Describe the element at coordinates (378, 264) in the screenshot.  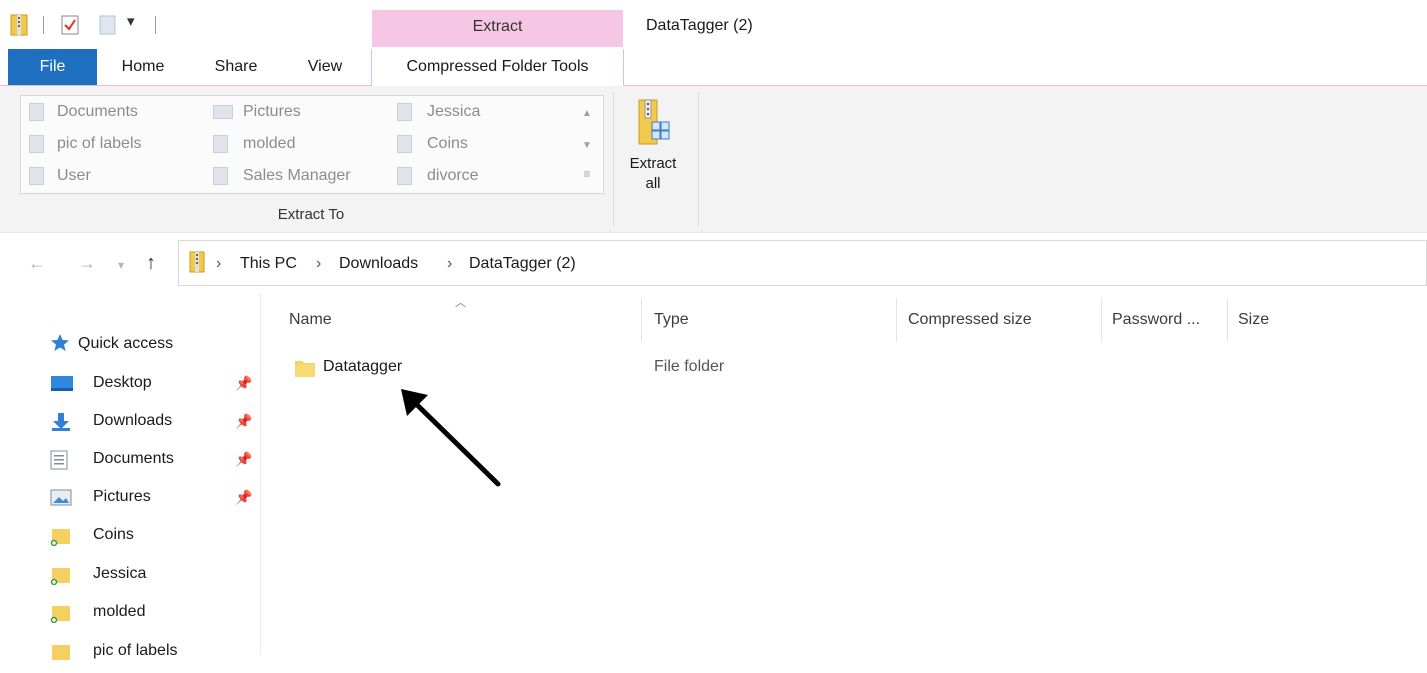
I see `breadcrumb-downloads: Downloads` at that location.